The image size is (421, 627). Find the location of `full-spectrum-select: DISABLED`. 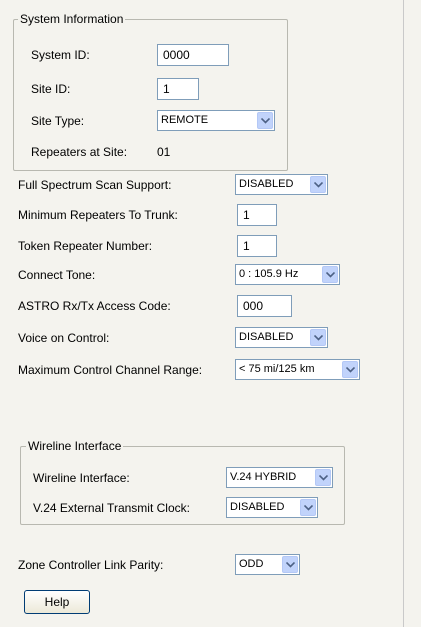

full-spectrum-select: DISABLED is located at coordinates (281, 184).